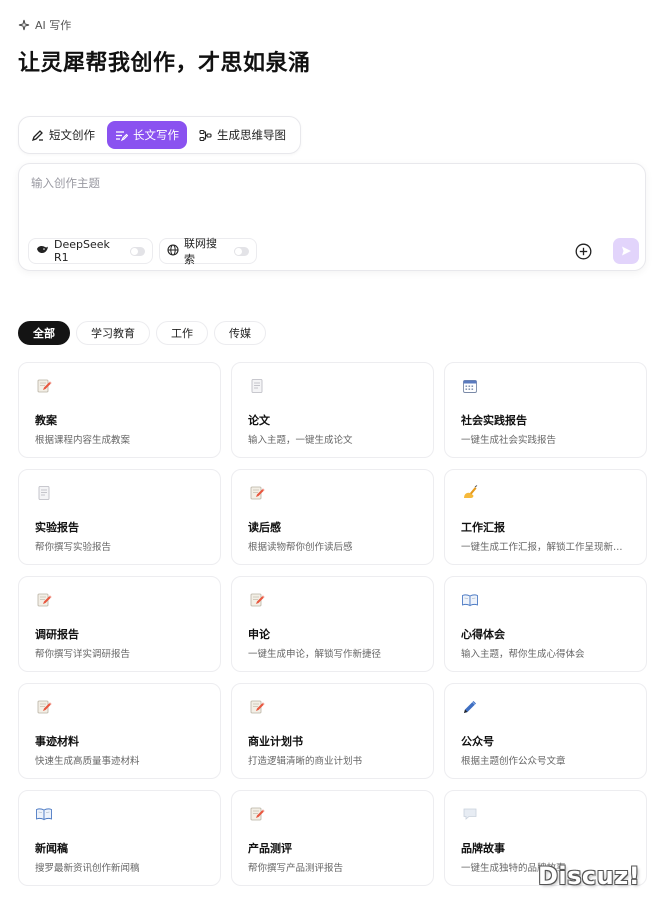  What do you see at coordinates (477, 741) in the screenshot?
I see `card-title: 公众号` at bounding box center [477, 741].